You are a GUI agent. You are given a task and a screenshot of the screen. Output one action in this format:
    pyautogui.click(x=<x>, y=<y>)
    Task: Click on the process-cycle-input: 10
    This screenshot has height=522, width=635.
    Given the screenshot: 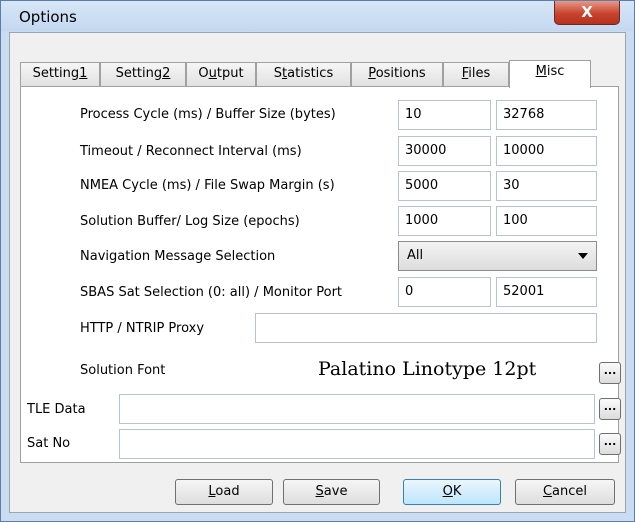 What is the action you would take?
    pyautogui.click(x=444, y=115)
    